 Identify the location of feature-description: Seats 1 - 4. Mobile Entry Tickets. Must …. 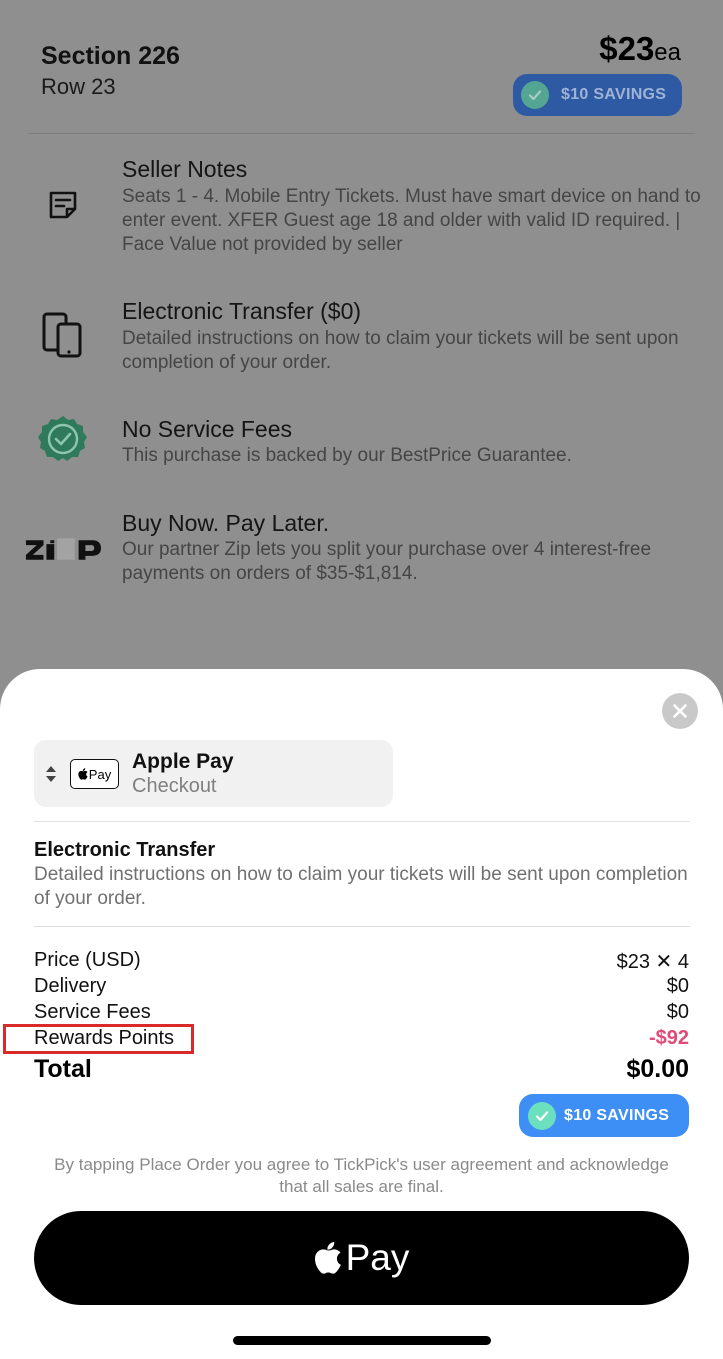
(411, 220).